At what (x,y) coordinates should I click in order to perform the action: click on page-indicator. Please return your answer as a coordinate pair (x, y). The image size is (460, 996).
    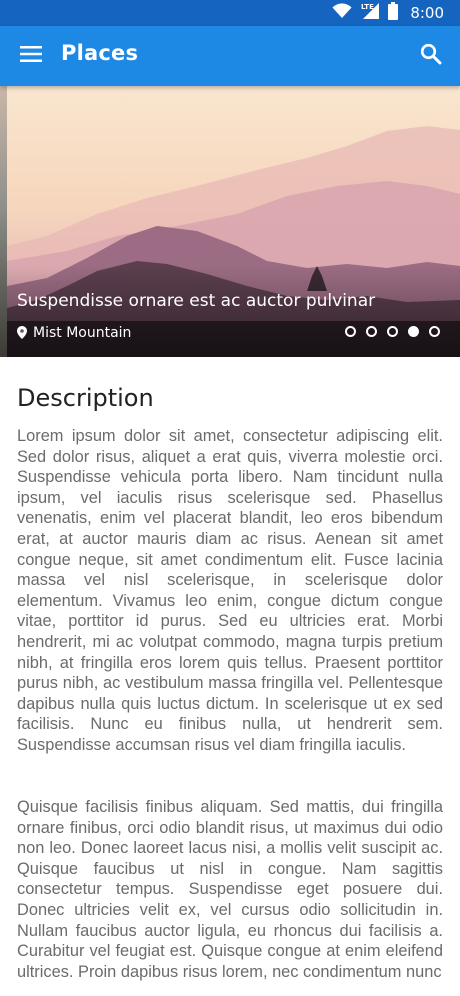
    Looking at the image, I should click on (392, 331).